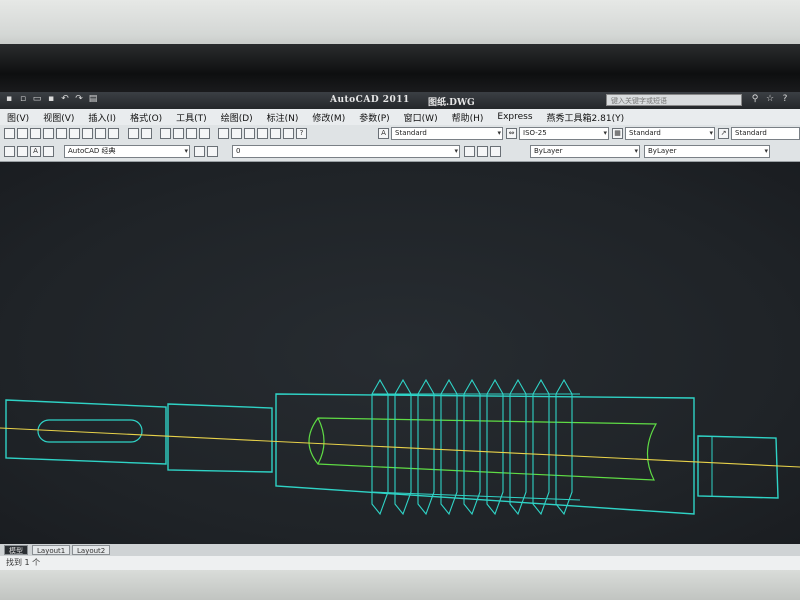  What do you see at coordinates (495, 151) in the screenshot?
I see `layer-state-icon` at bounding box center [495, 151].